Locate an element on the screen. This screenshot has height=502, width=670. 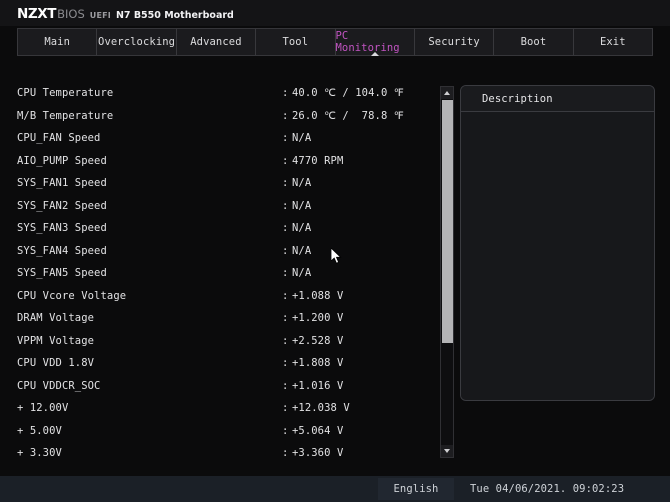
monitor-row-label: SYS_FAN3 Speed is located at coordinates (62, 228).